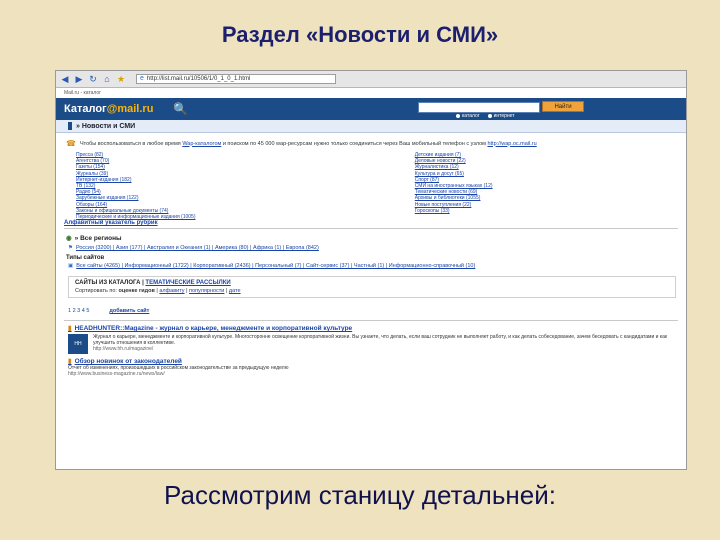 This screenshot has width=720, height=540. I want to click on sort-alpha: алфавиту, so click(171, 291).